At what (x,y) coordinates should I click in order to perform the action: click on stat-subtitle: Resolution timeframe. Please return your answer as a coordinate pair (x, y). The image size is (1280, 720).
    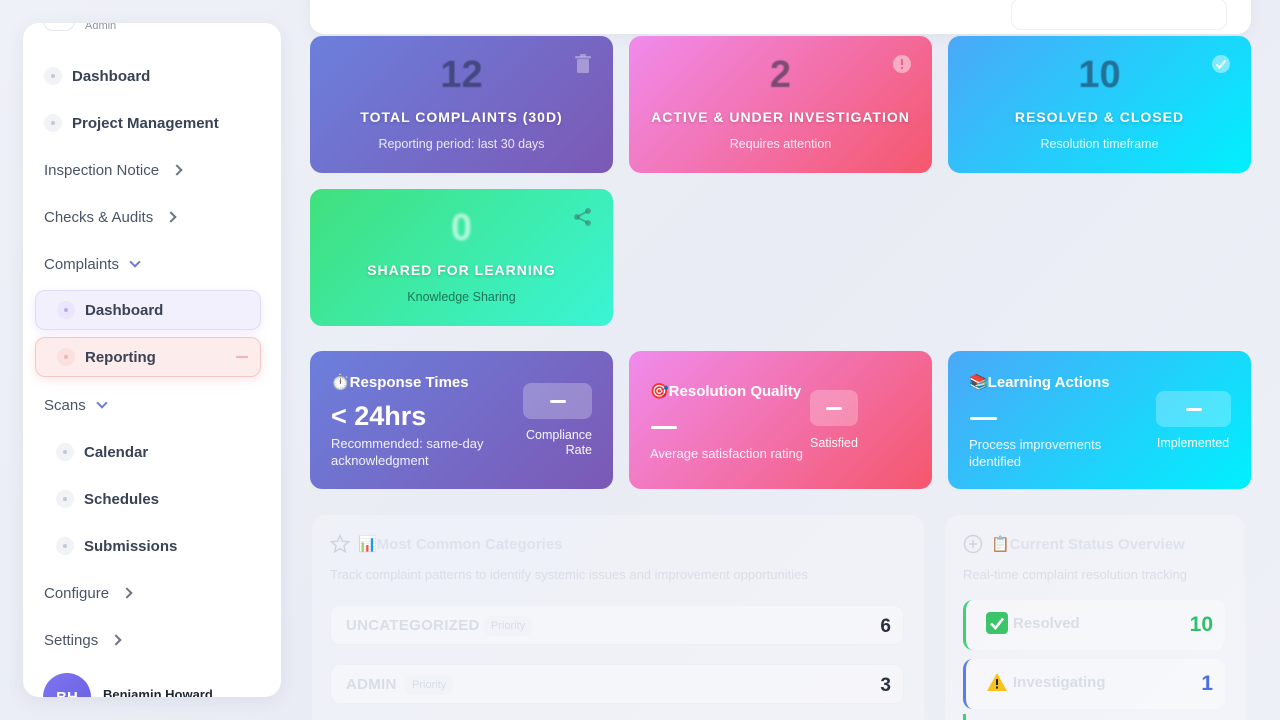
    Looking at the image, I should click on (1099, 144).